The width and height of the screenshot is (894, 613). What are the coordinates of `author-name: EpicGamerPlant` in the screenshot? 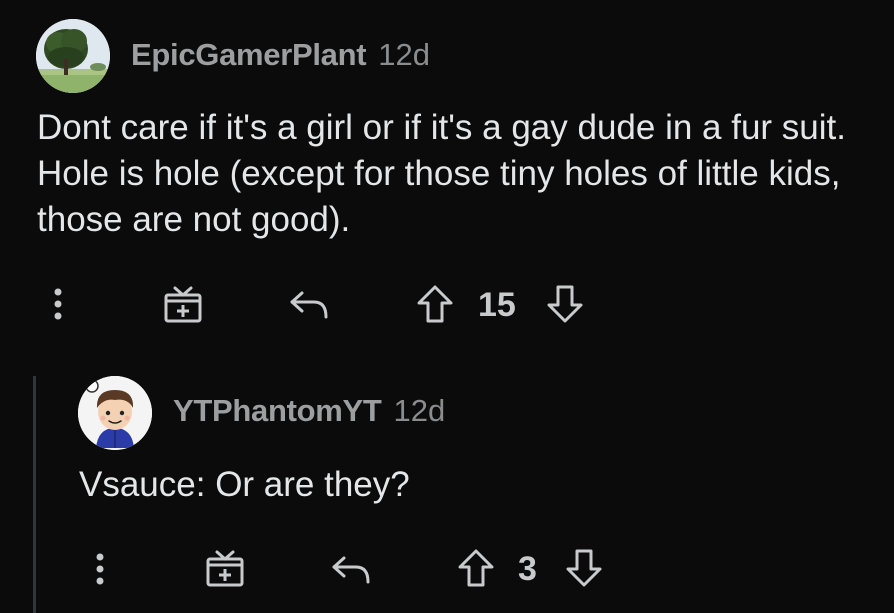 It's located at (249, 55).